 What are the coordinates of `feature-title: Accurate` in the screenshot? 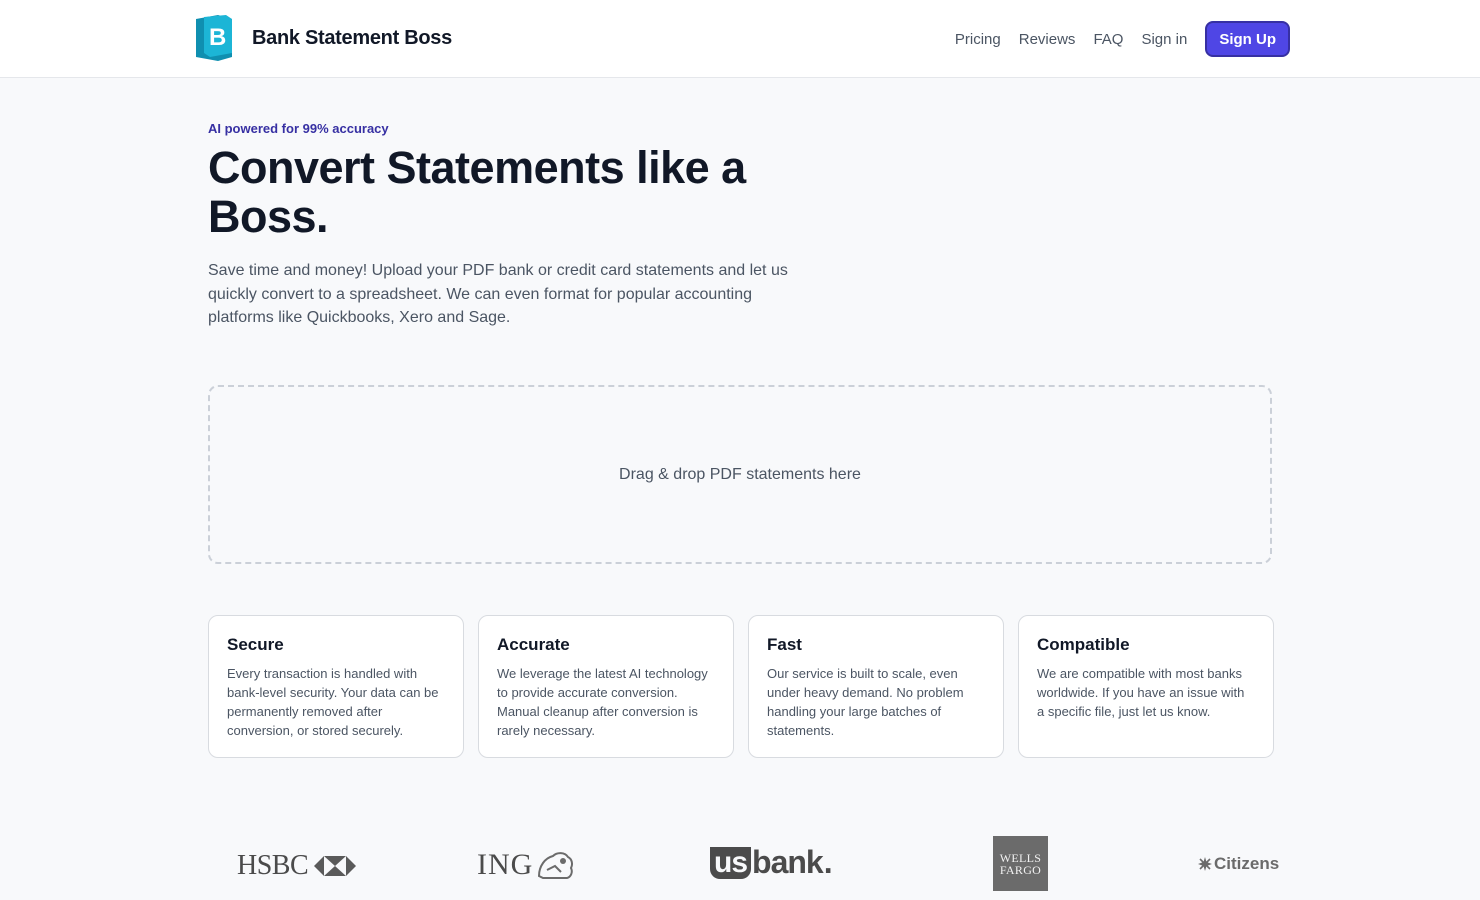 It's located at (533, 644).